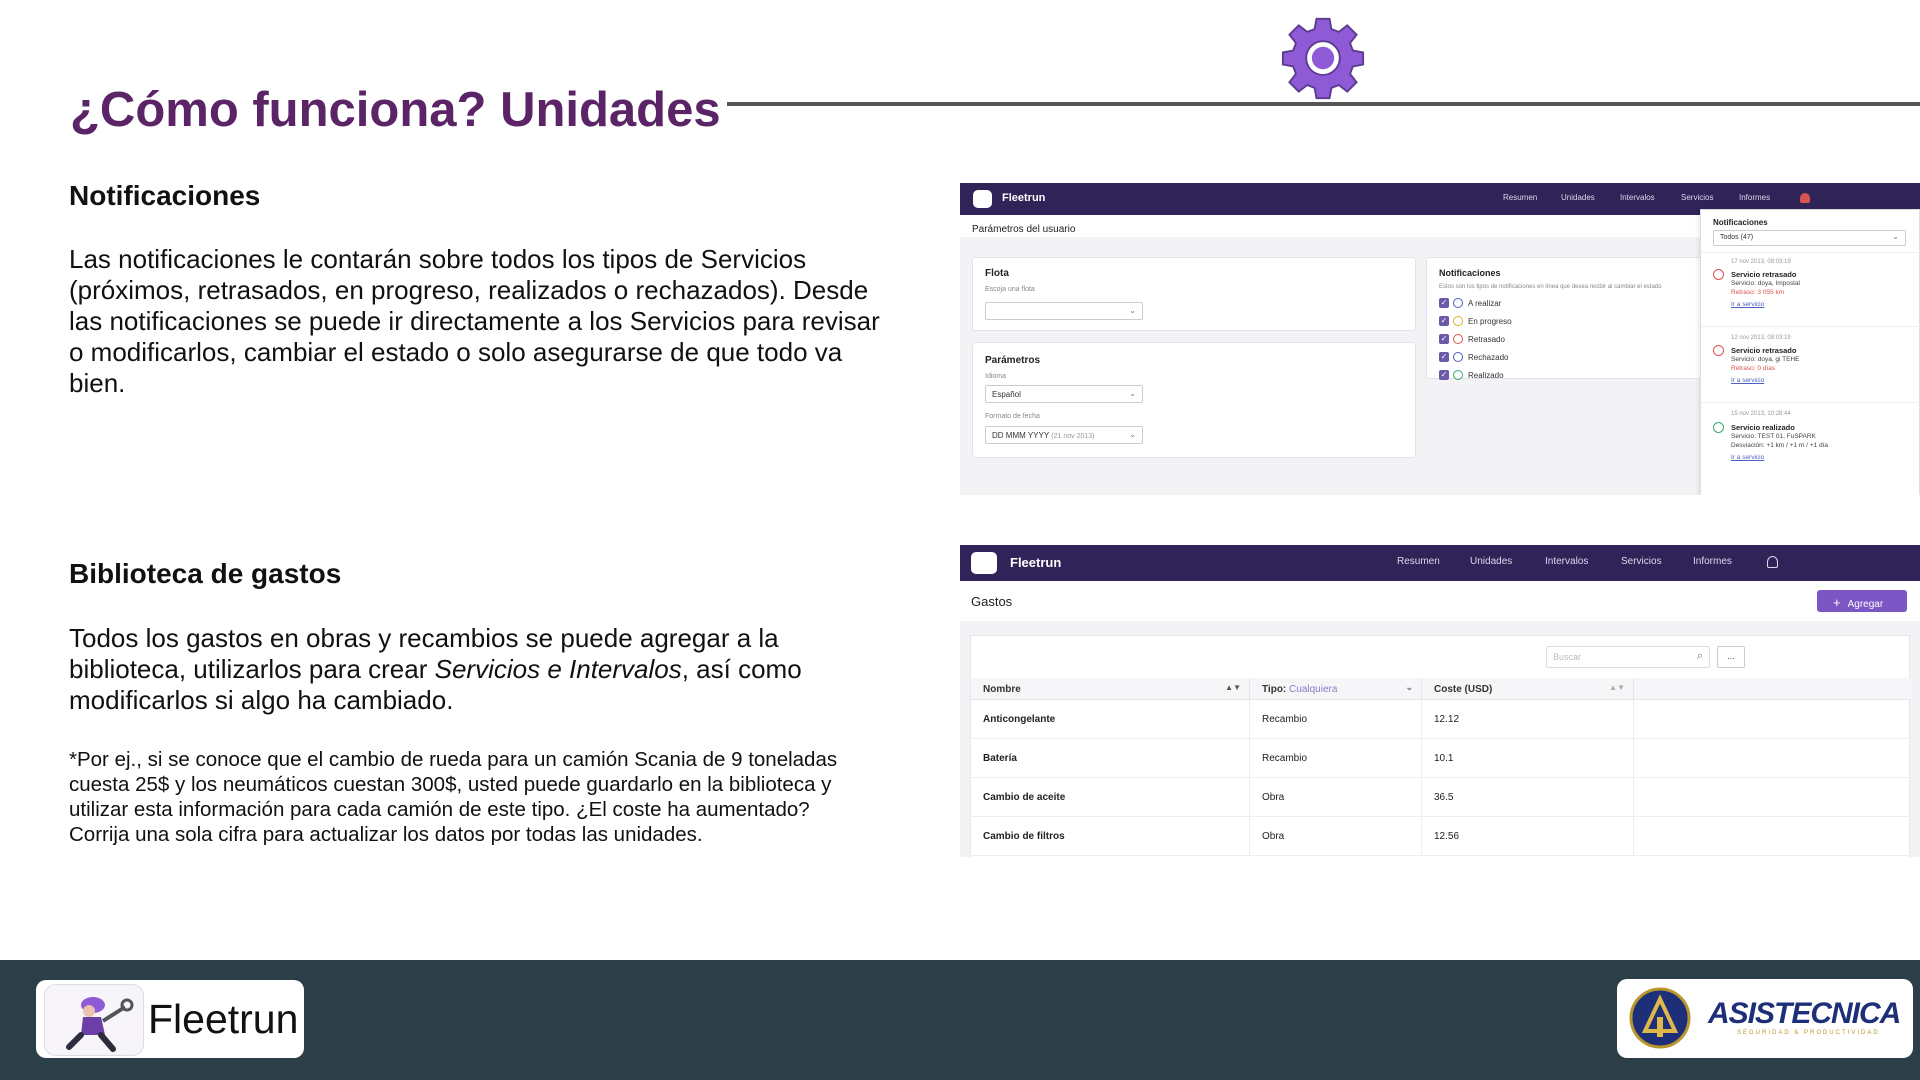  I want to click on asistecnica-emblem-icon, so click(1660, 1018).